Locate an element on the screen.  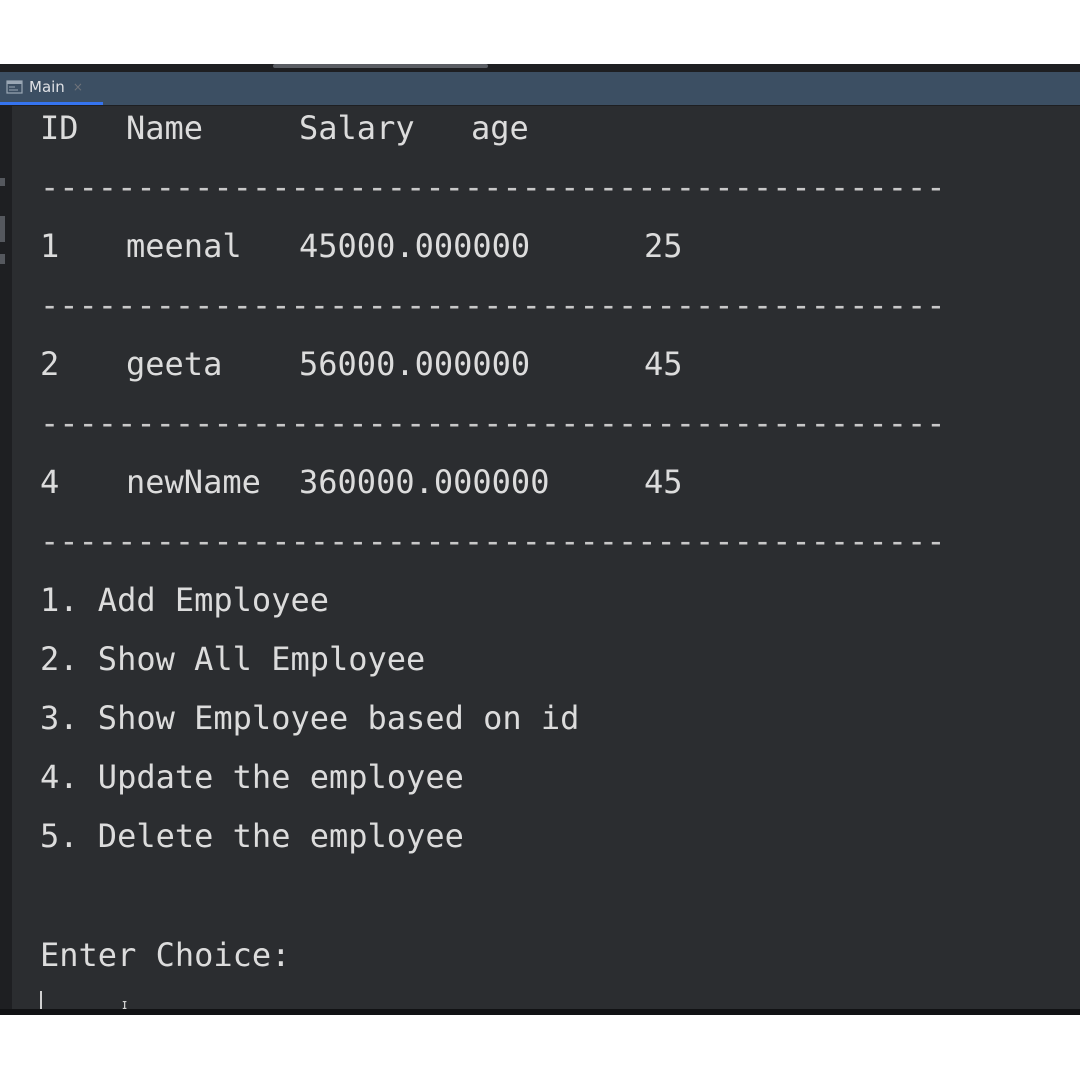
row-salary: 360000.000000 is located at coordinates (424, 482).